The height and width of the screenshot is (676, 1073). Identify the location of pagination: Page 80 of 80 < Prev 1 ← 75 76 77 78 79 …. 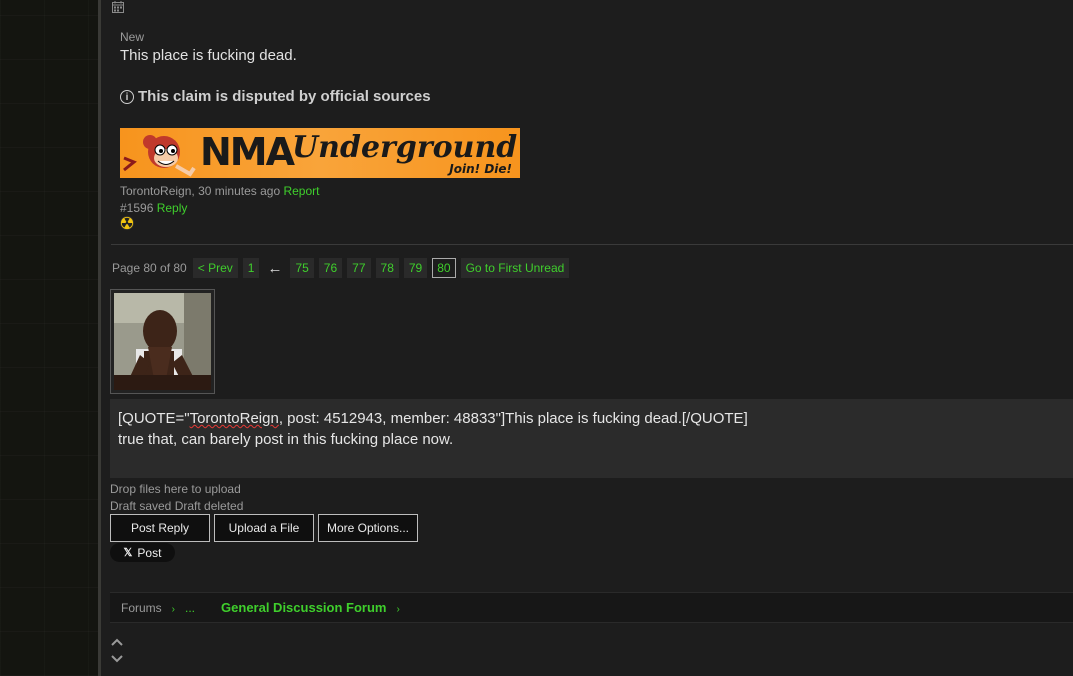
(341, 268).